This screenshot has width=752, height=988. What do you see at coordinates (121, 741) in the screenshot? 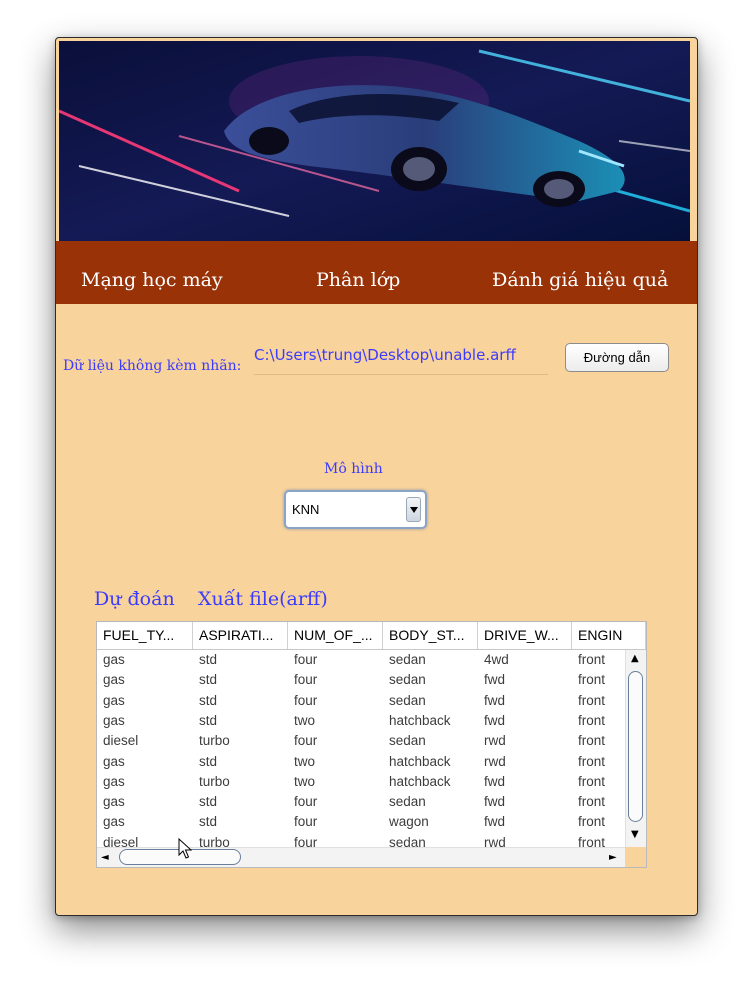
I see `table-cell: diesel` at bounding box center [121, 741].